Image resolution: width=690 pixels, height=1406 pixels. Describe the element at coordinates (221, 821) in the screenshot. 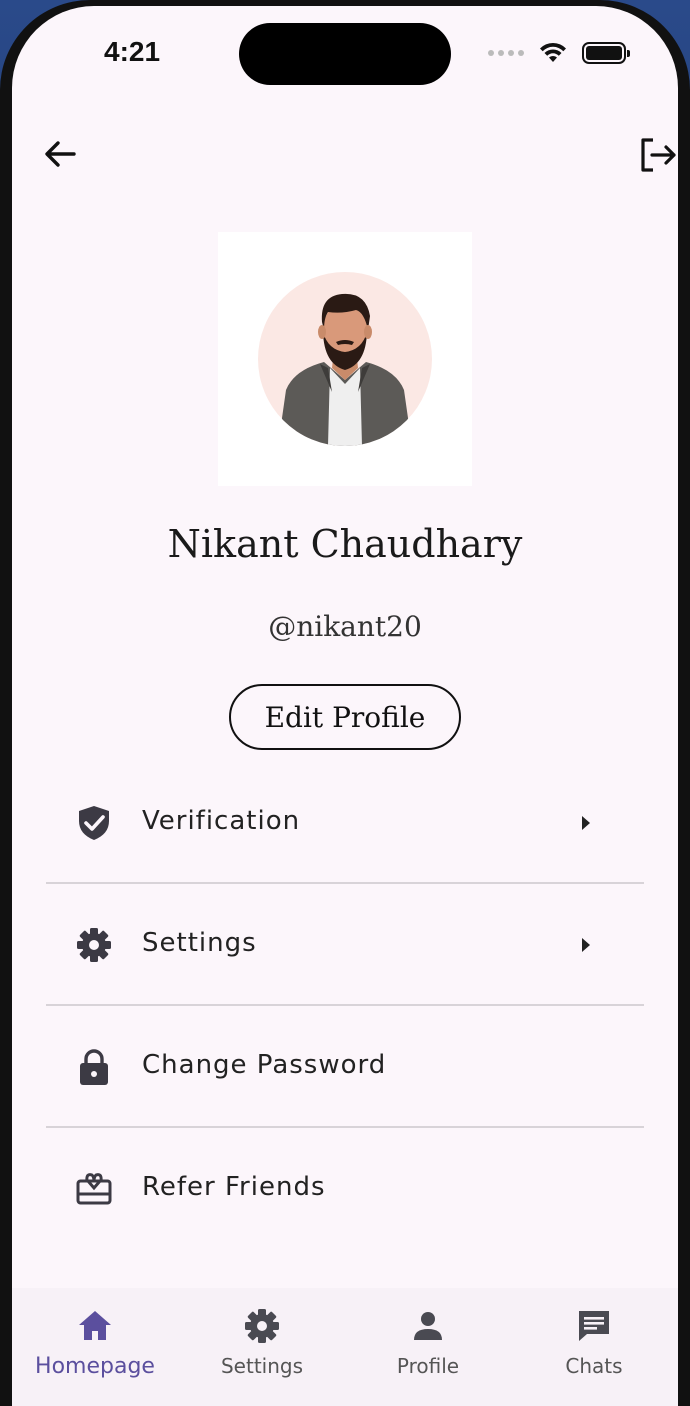

I see `menu-item-label: Verification` at that location.